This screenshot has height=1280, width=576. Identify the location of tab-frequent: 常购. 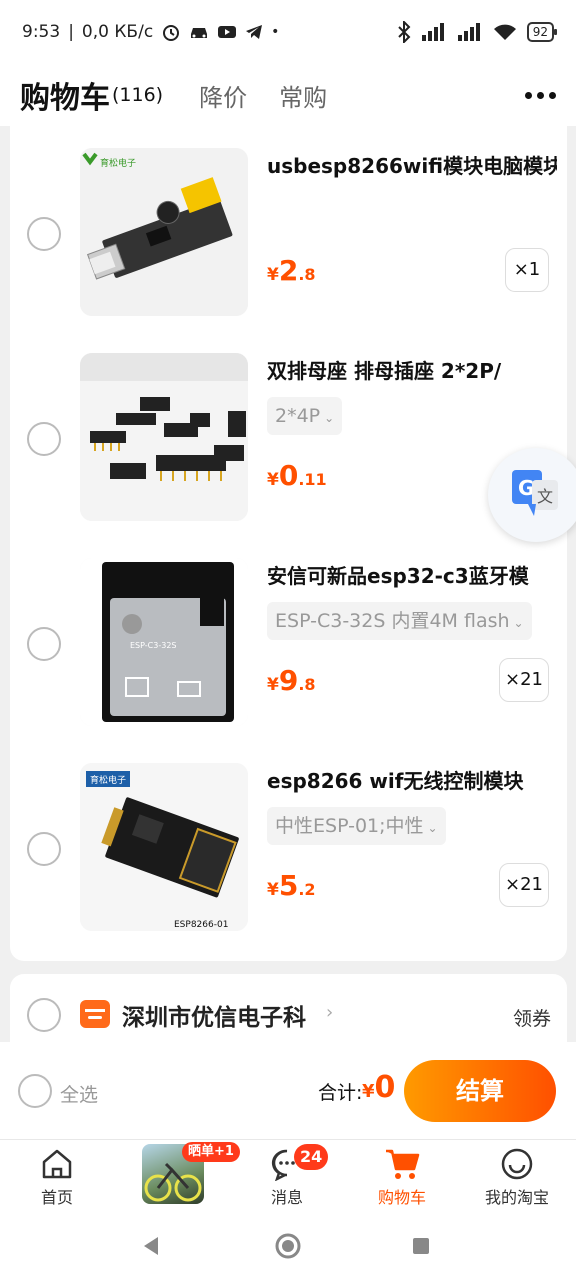
(303, 95).